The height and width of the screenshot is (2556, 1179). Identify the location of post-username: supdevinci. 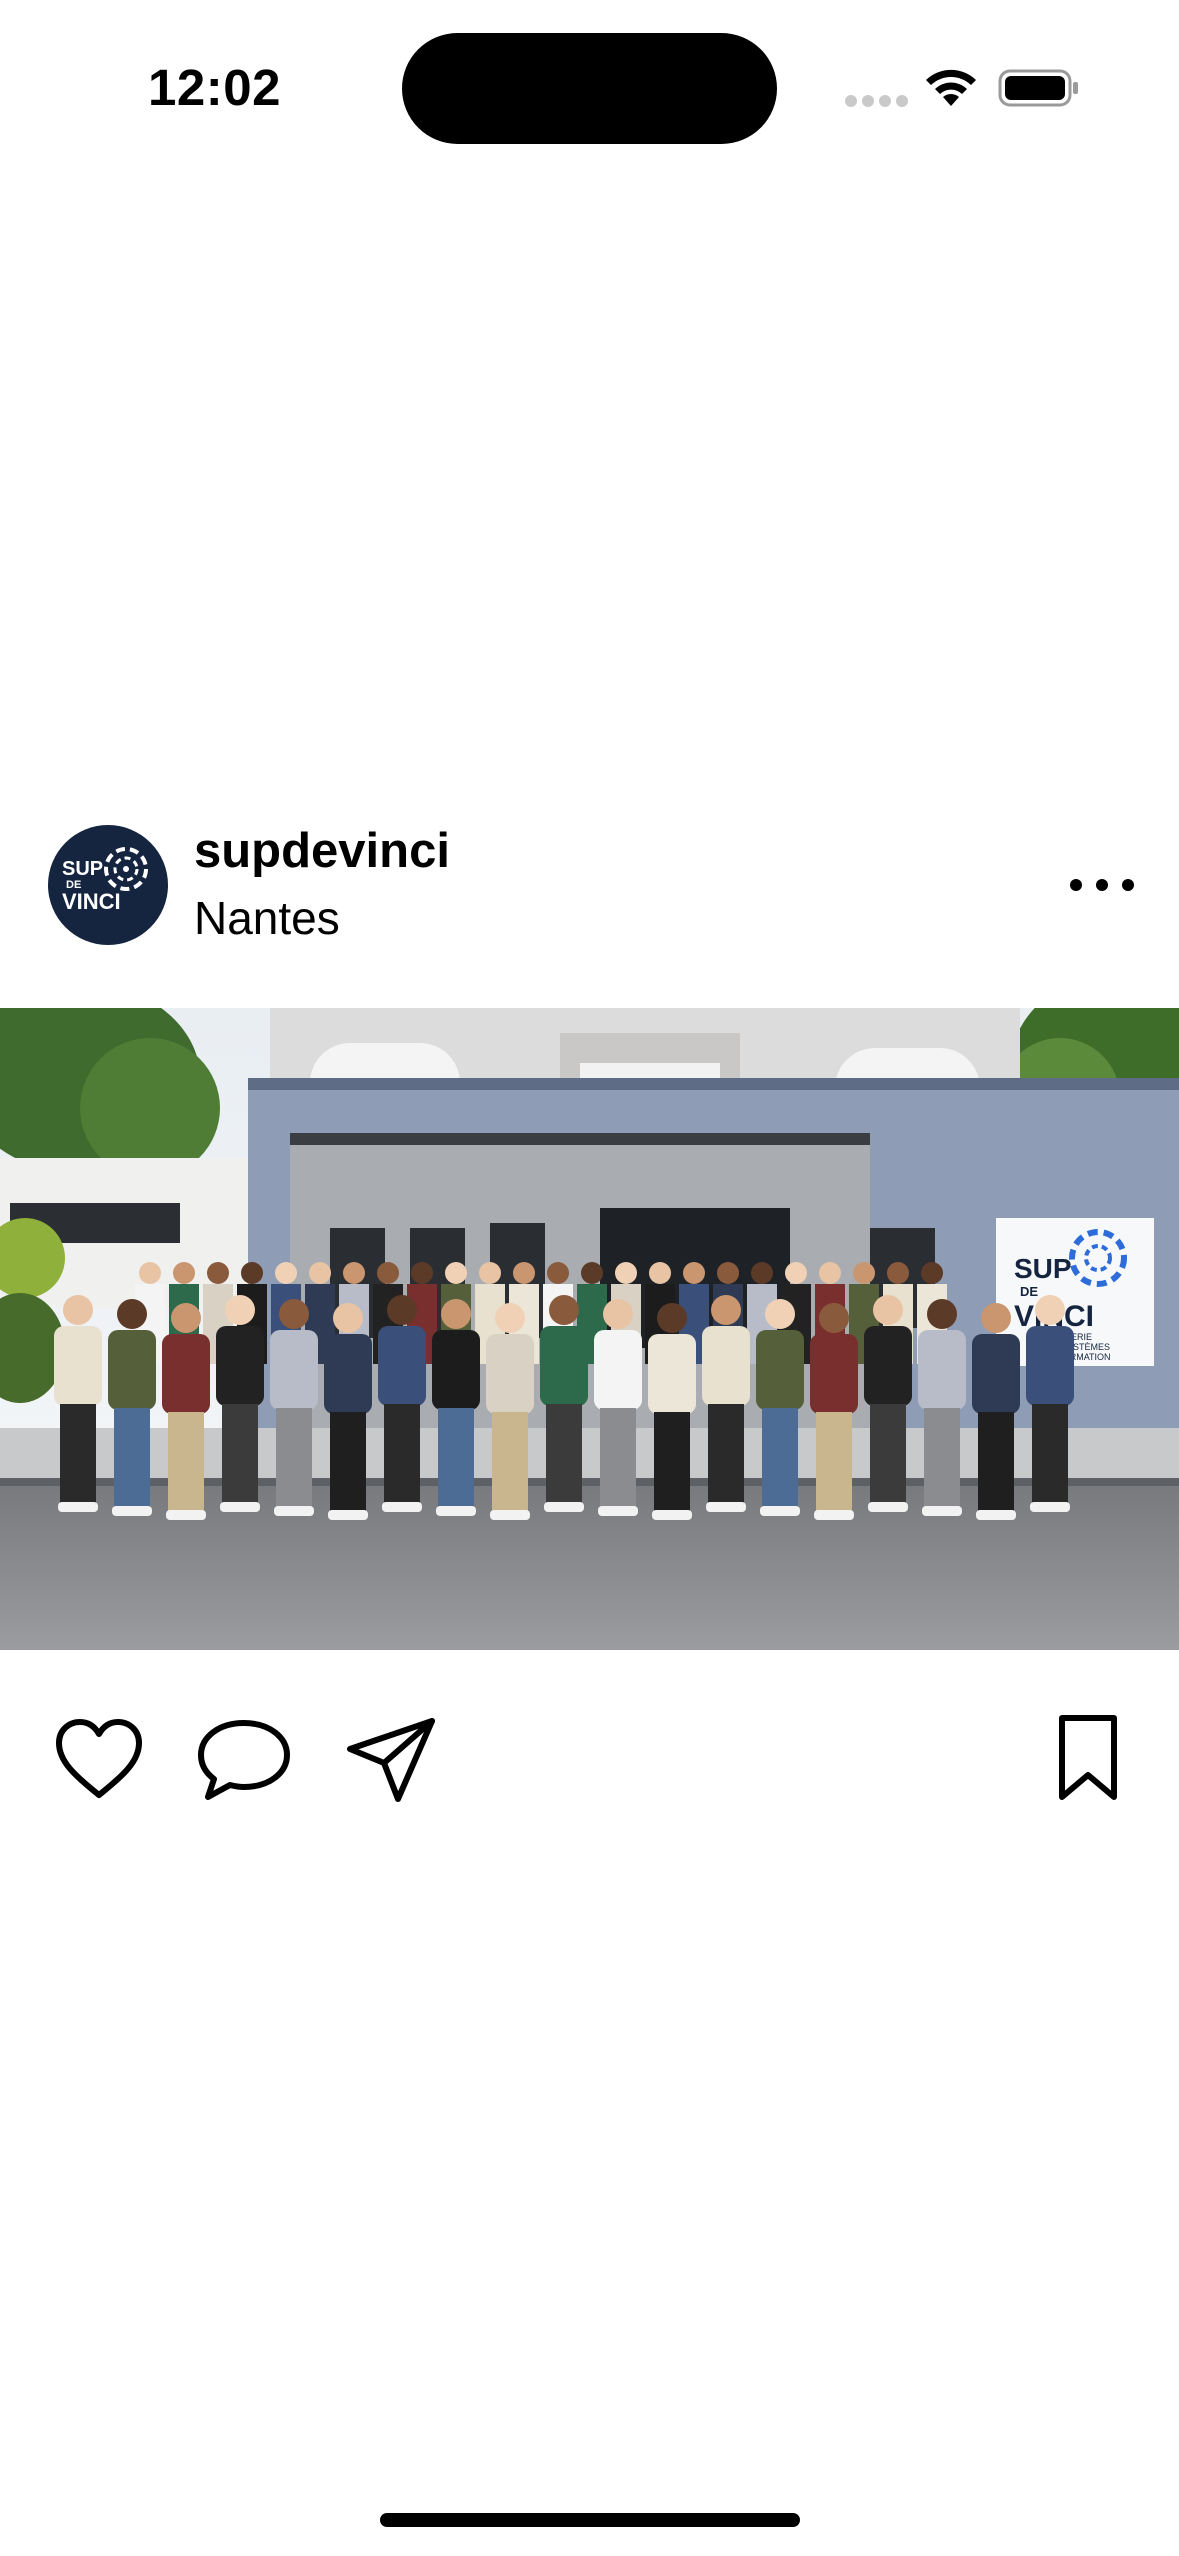
(322, 851).